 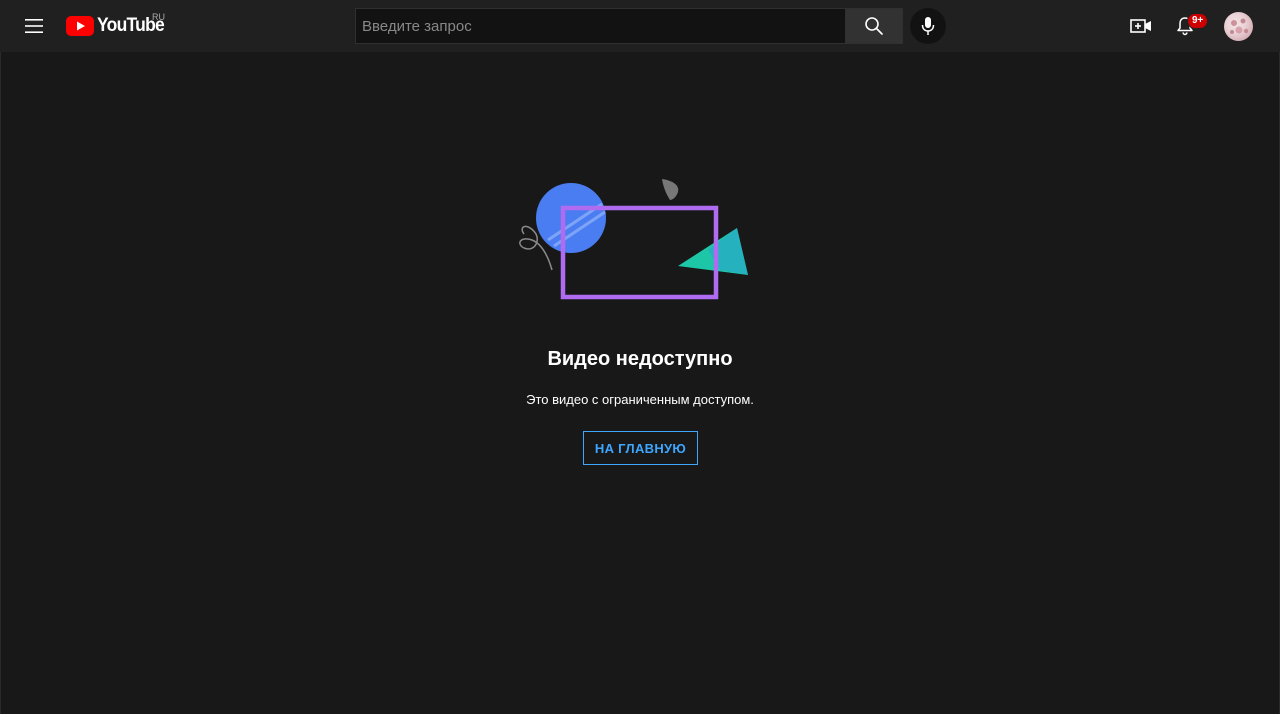 I want to click on video-camera-plus-icon, so click(x=1140, y=26).